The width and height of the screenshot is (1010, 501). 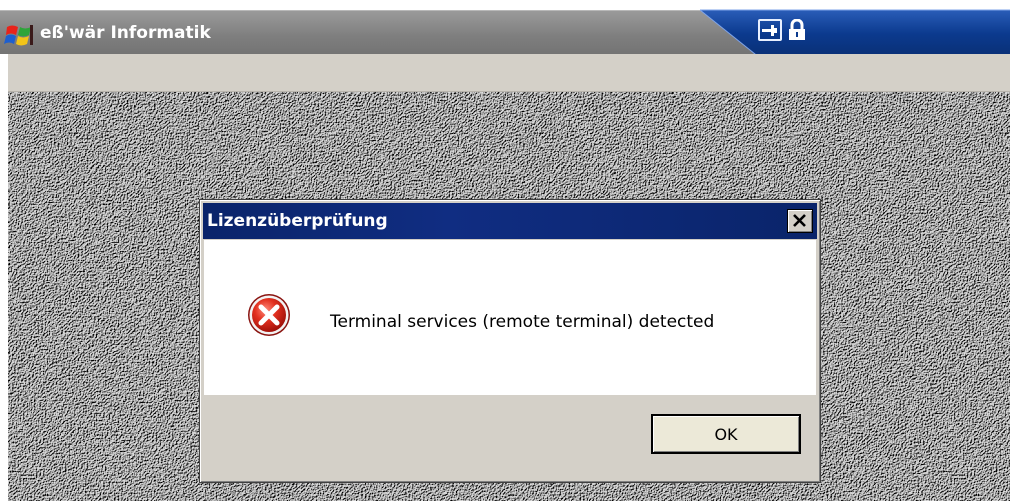 What do you see at coordinates (510, 221) in the screenshot?
I see `dialog-title-bar: Lizenzüberprüfung` at bounding box center [510, 221].